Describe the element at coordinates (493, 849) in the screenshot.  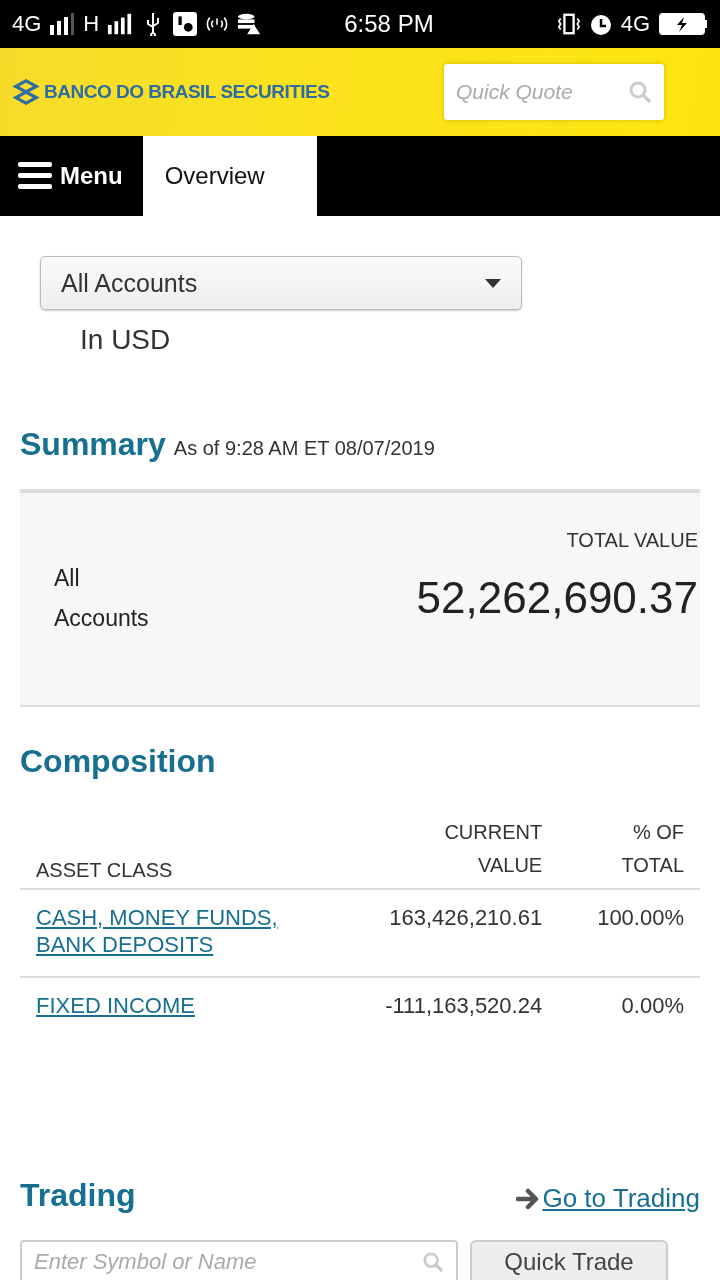
I see `column-header: CURRENT VALUE` at that location.